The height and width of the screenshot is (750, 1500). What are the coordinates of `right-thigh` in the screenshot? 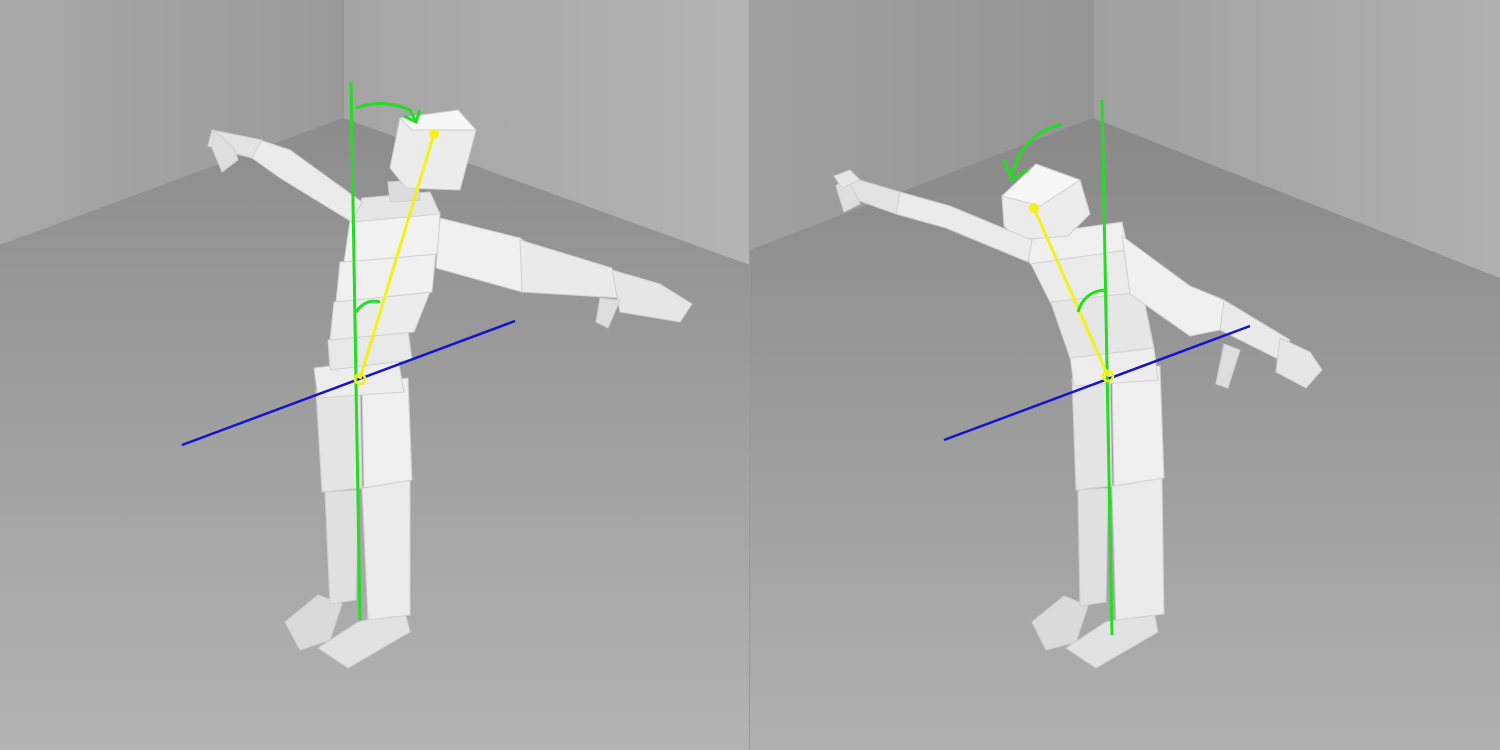 It's located at (1138, 426).